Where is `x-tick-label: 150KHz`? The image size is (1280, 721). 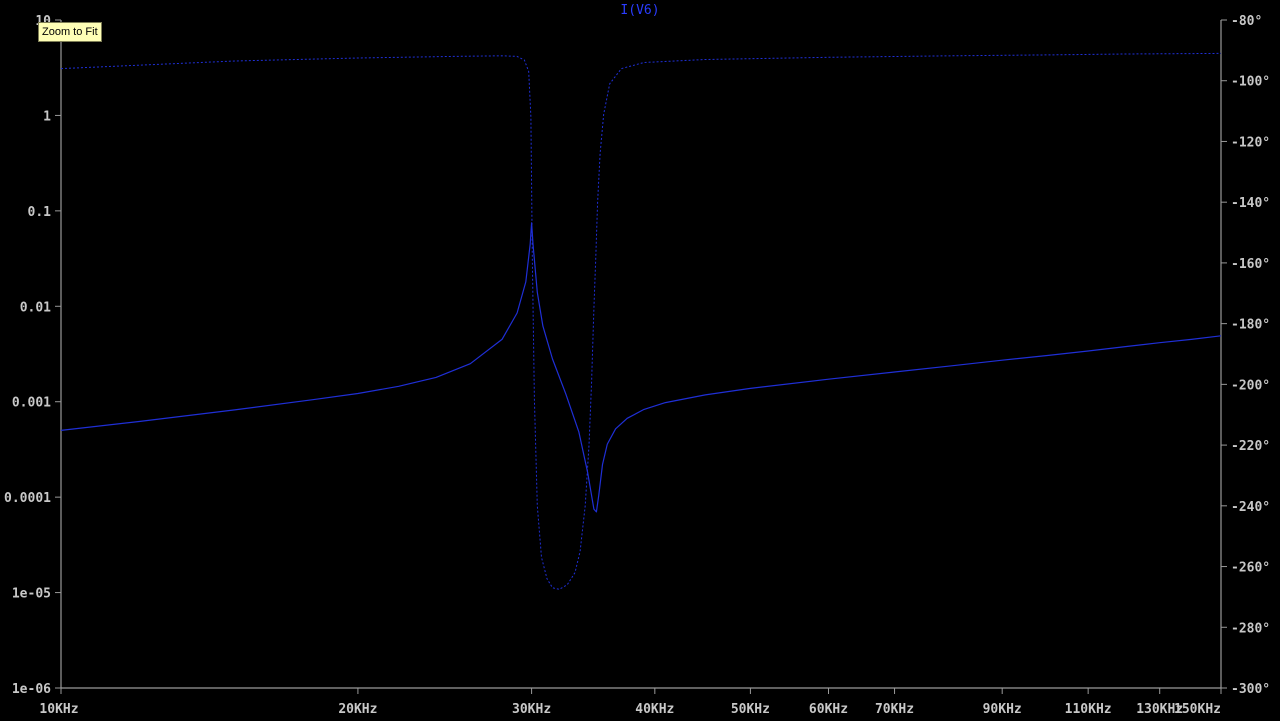
x-tick-label: 150KHz is located at coordinates (1197, 709).